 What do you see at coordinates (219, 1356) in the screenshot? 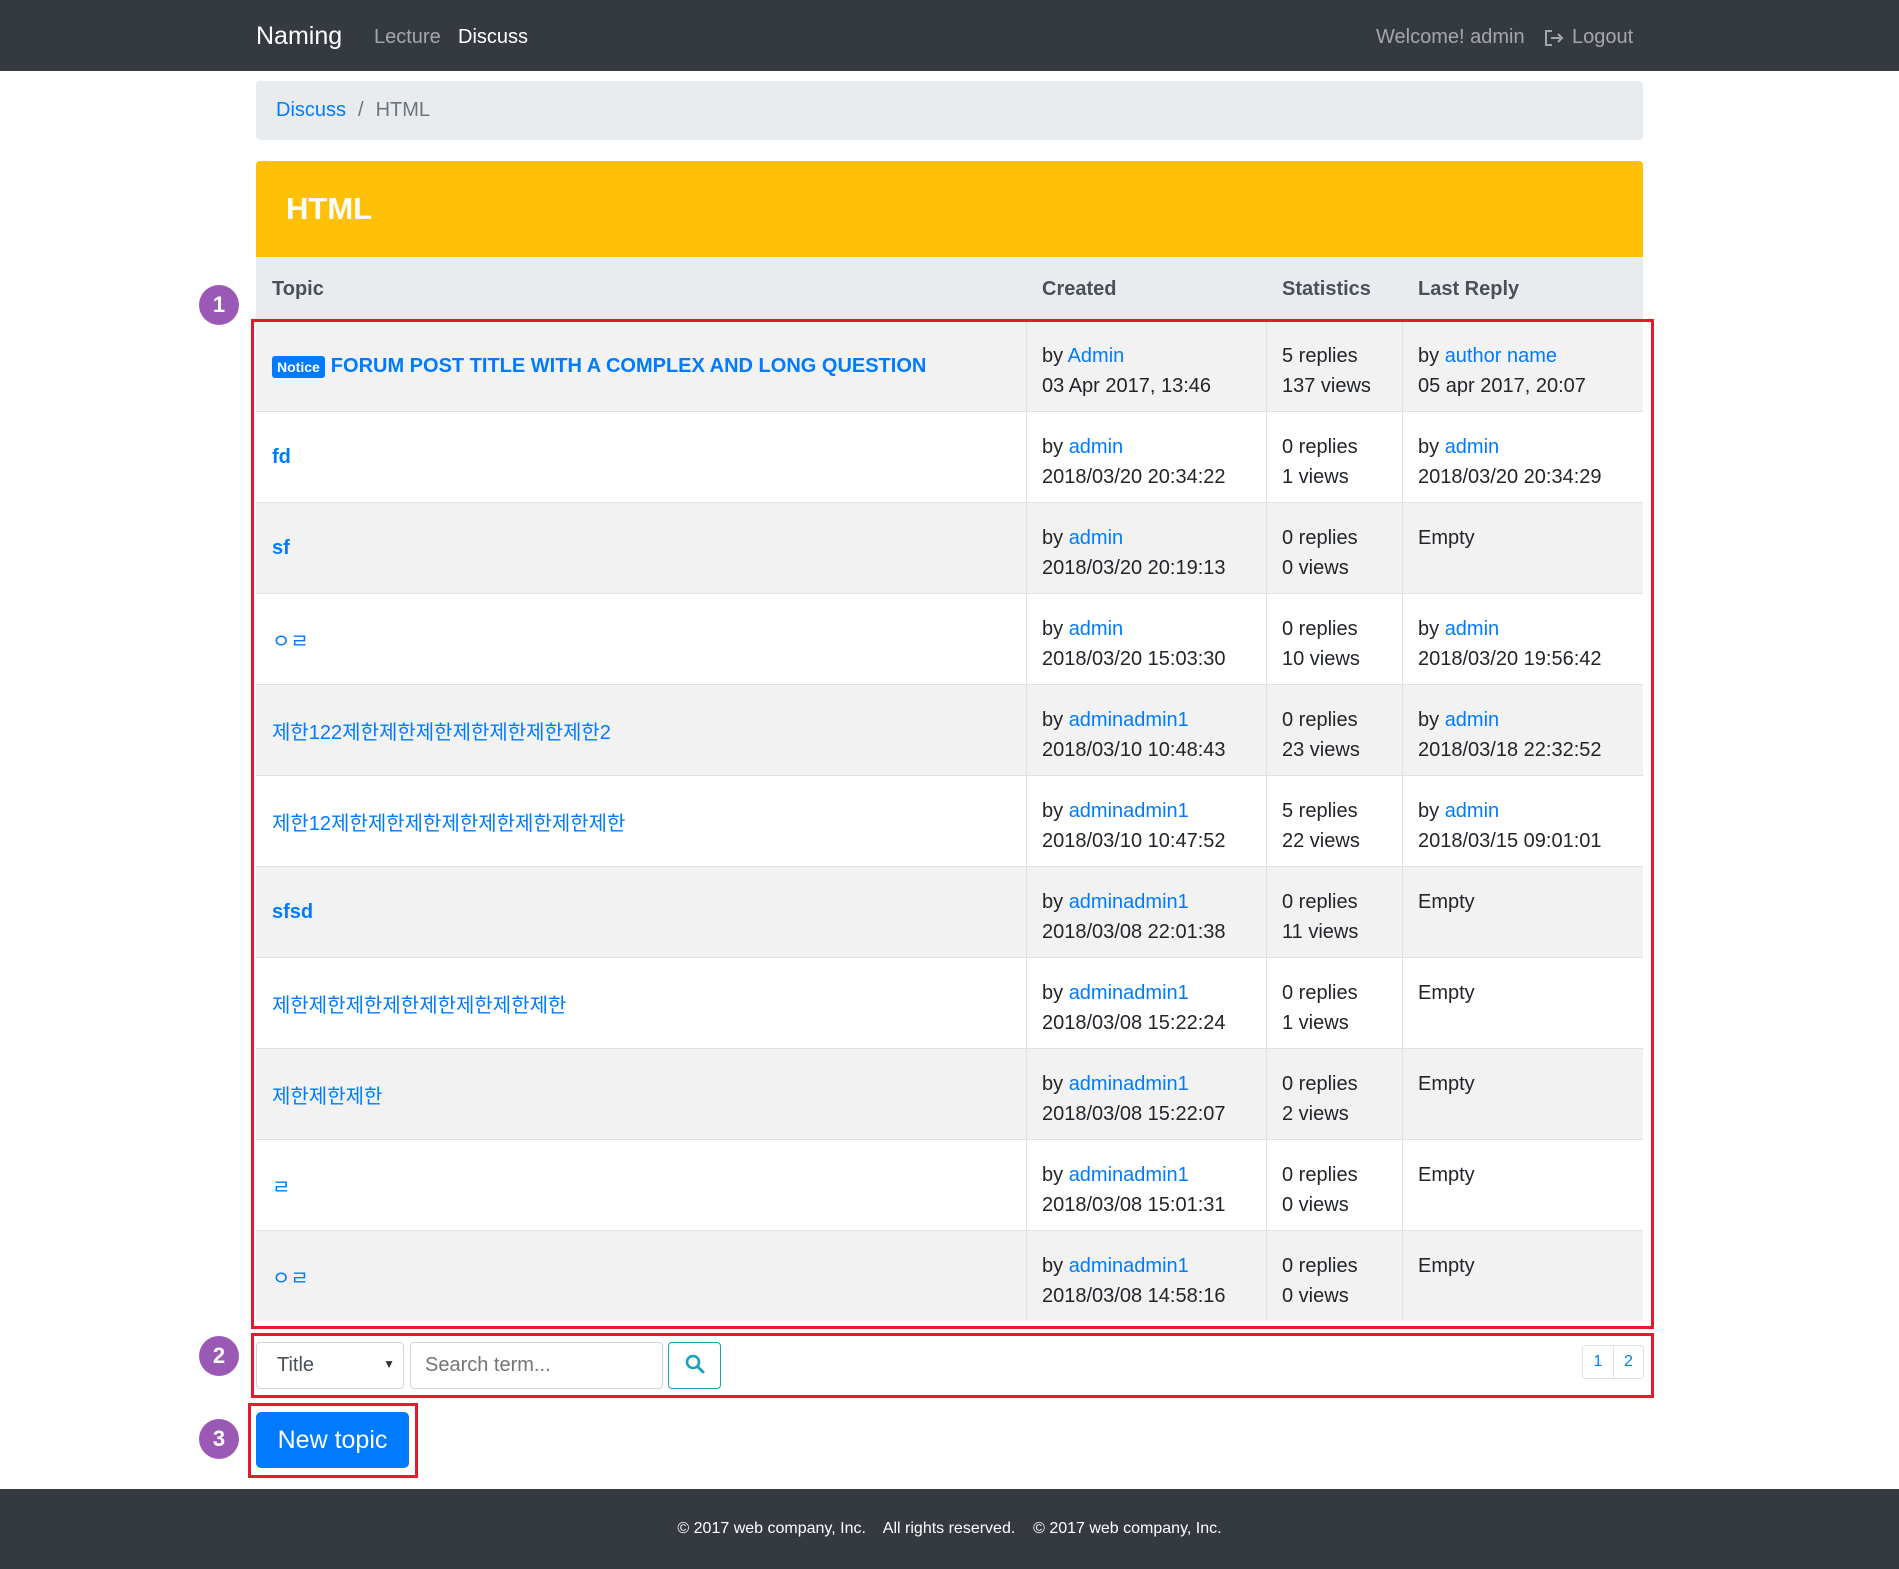
I see `annotation-marker-2: 2` at bounding box center [219, 1356].